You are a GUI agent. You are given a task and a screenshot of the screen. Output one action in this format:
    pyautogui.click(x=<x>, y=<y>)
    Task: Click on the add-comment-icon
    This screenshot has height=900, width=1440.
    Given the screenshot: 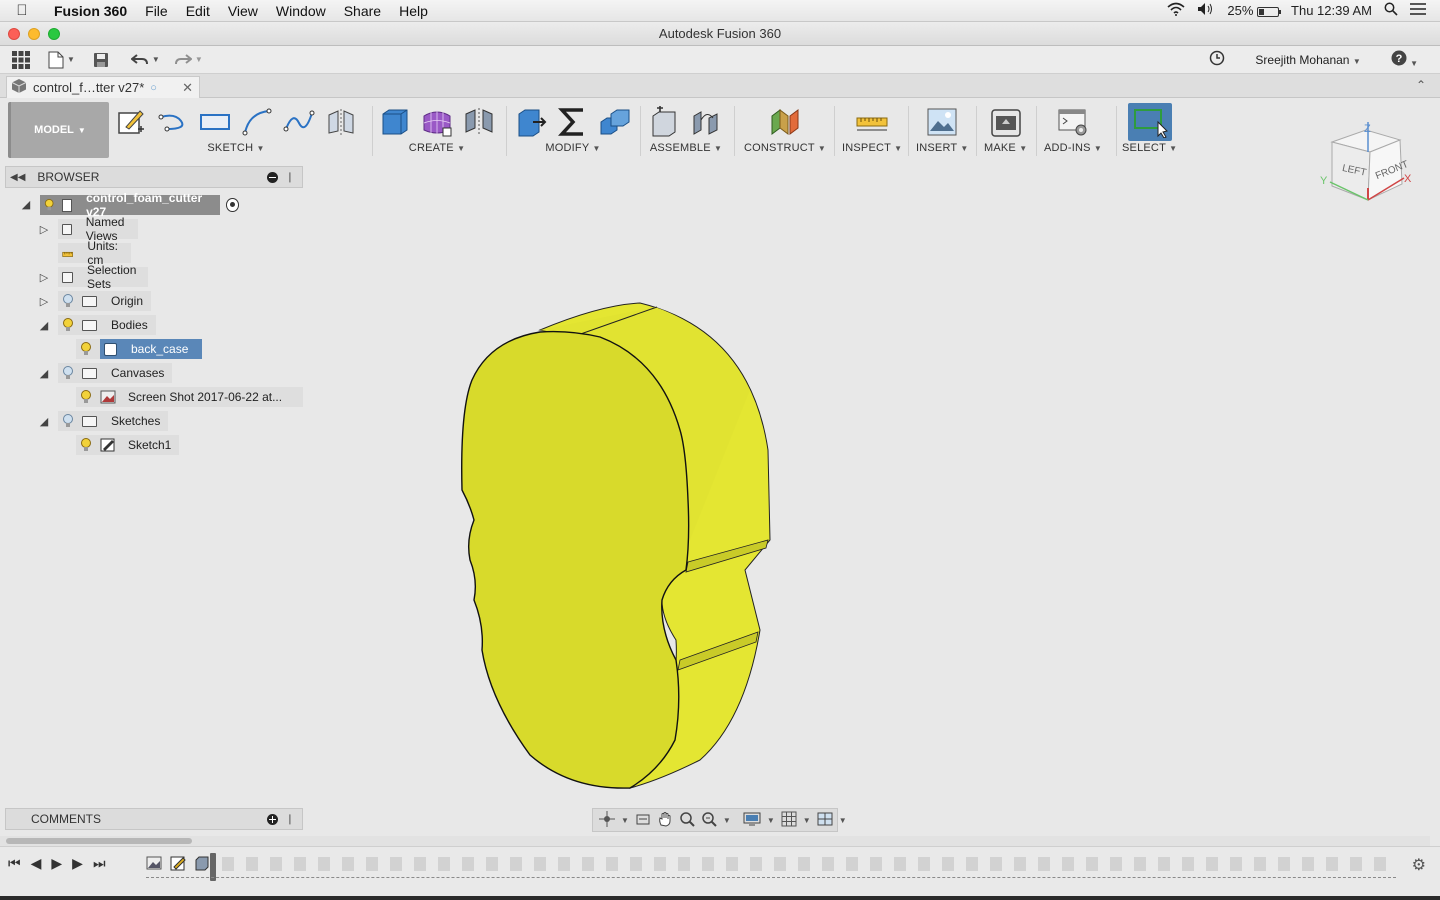 What is the action you would take?
    pyautogui.click(x=272, y=819)
    